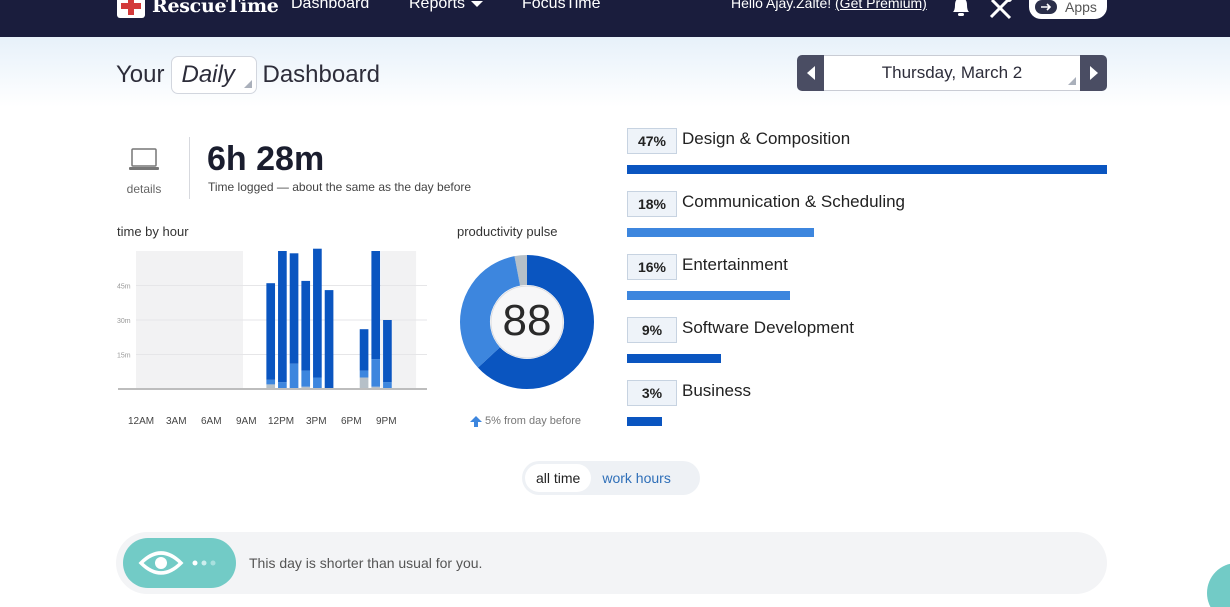  What do you see at coordinates (652, 204) in the screenshot?
I see `category-percent: 18%` at bounding box center [652, 204].